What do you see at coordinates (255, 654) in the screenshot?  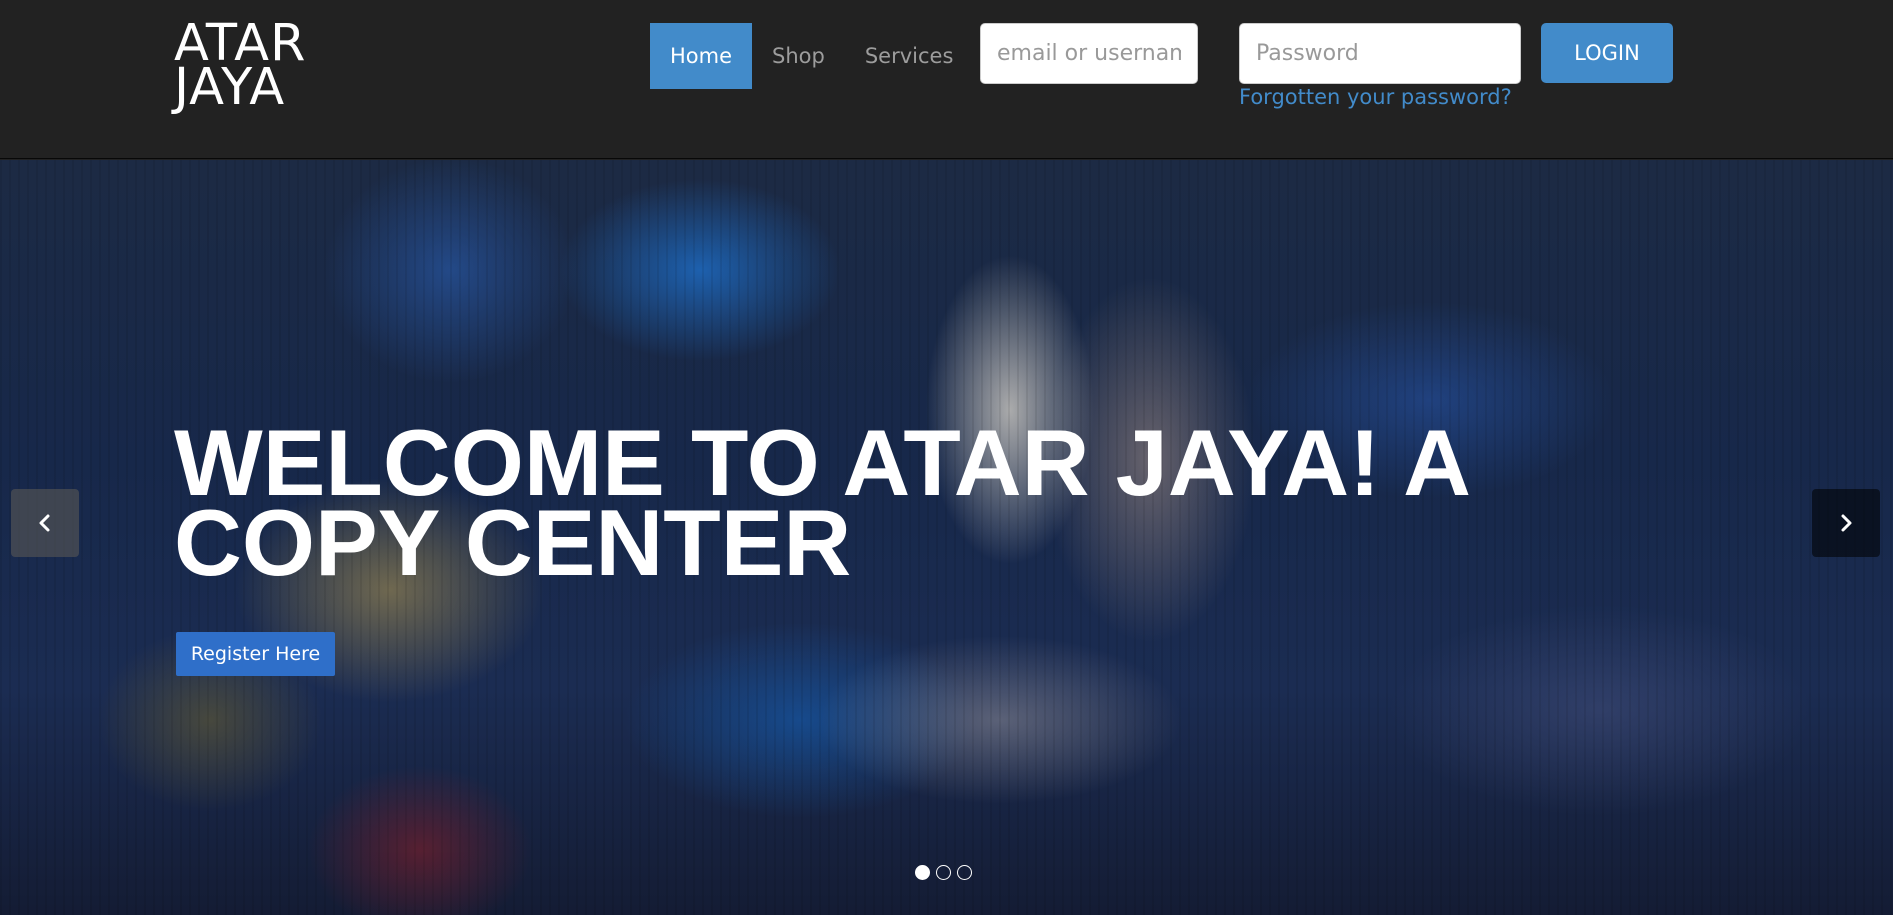 I see `register-button: Register Here` at bounding box center [255, 654].